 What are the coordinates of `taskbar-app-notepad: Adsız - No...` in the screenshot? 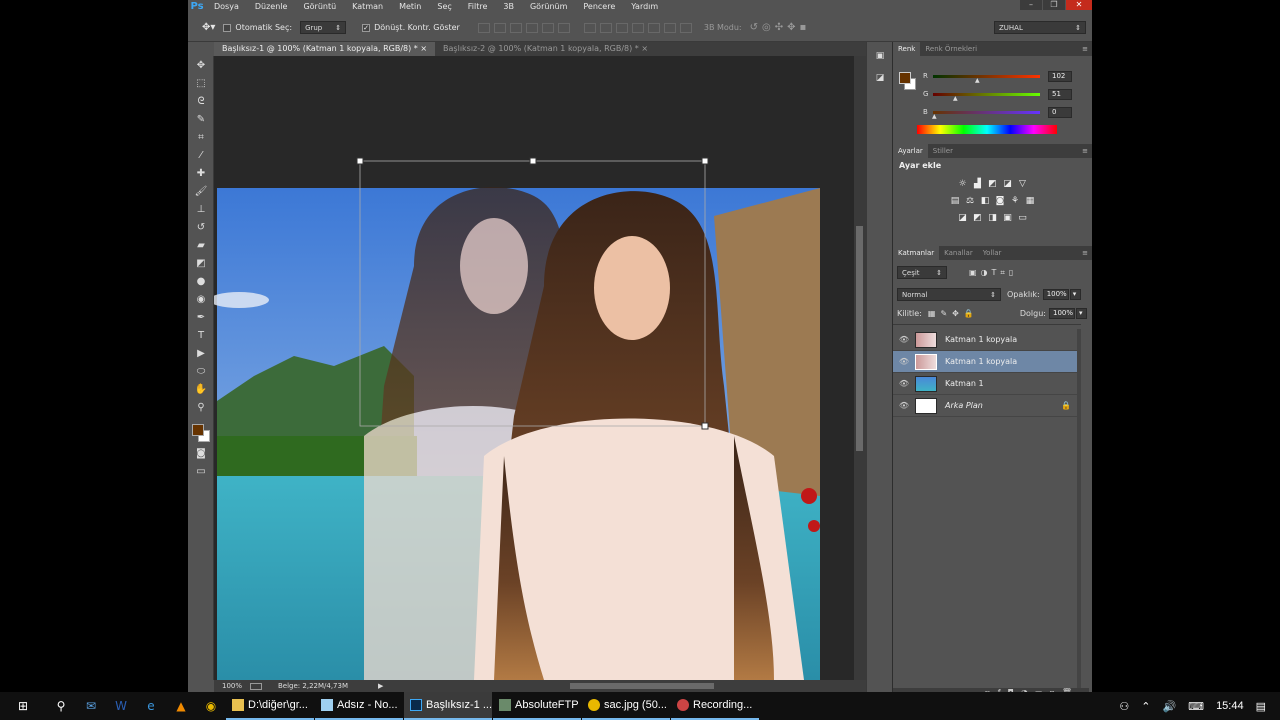 It's located at (359, 706).